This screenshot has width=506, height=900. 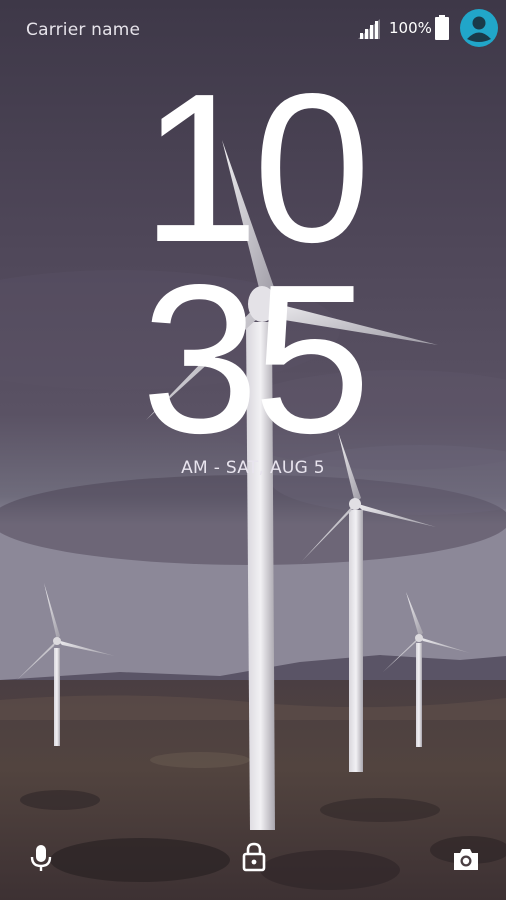 What do you see at coordinates (369, 29) in the screenshot?
I see `signal-icon` at bounding box center [369, 29].